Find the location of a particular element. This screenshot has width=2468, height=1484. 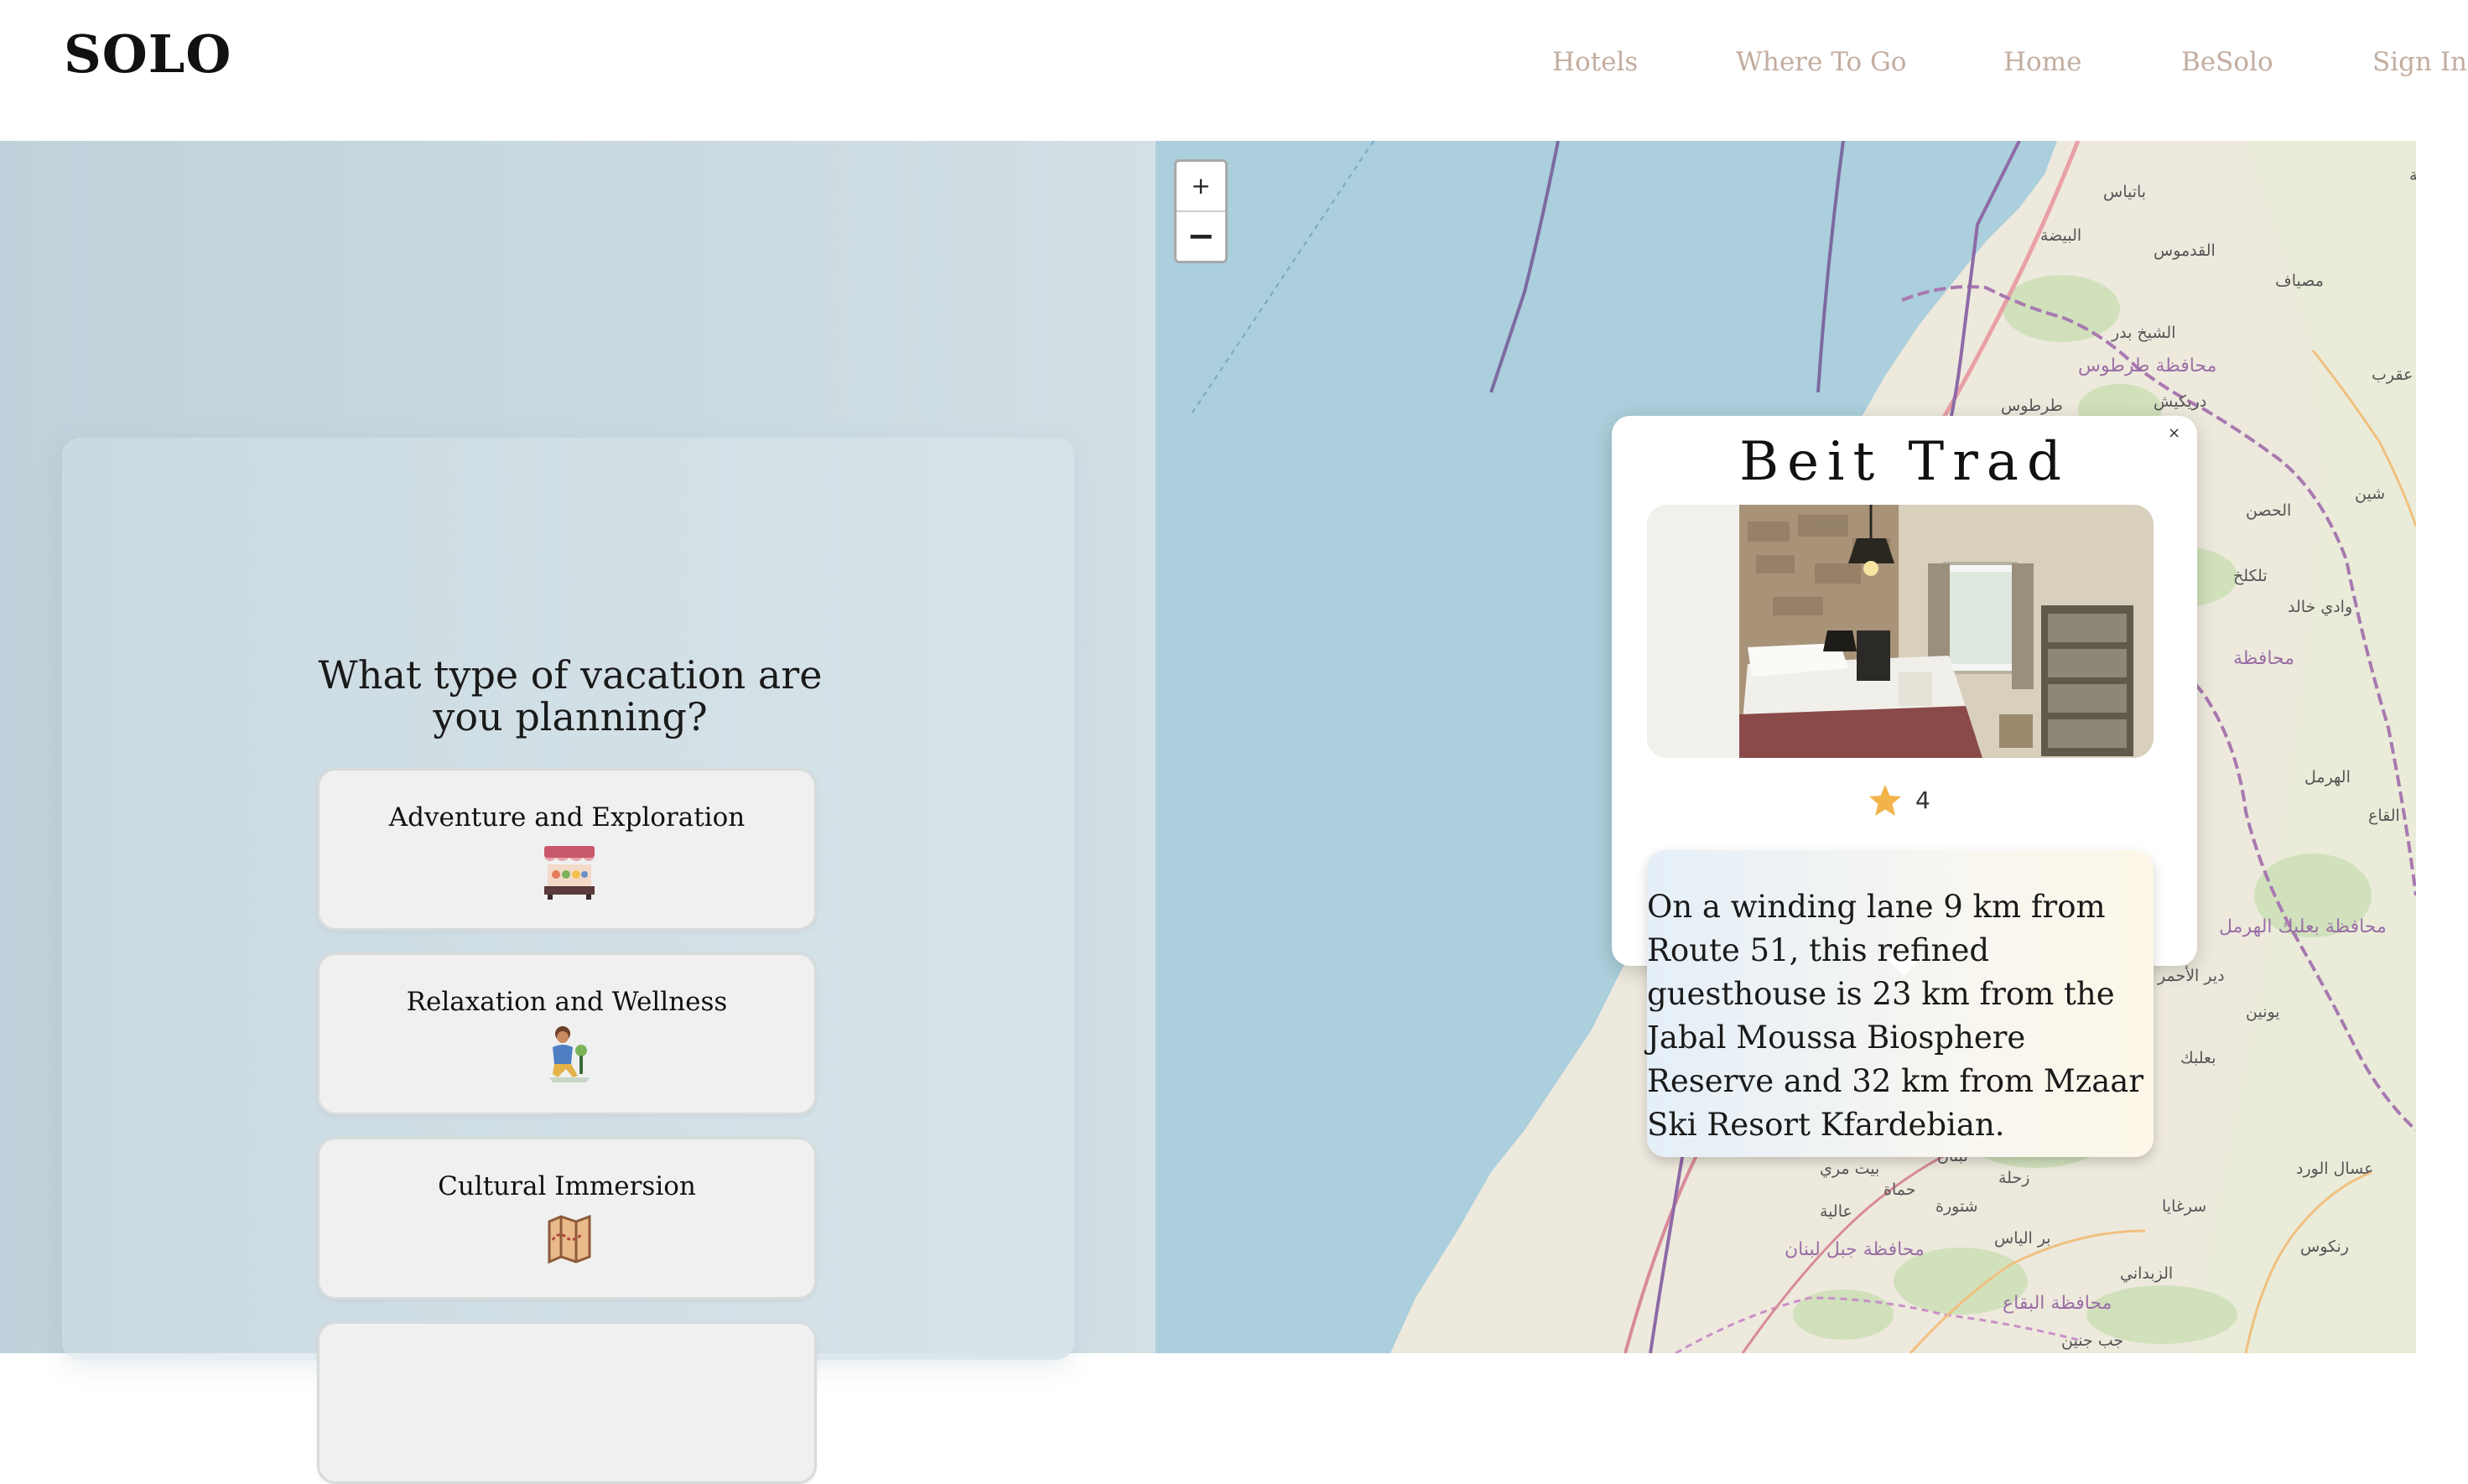

map-label: محافظة بعلبك الهرمل is located at coordinates (2303, 926).